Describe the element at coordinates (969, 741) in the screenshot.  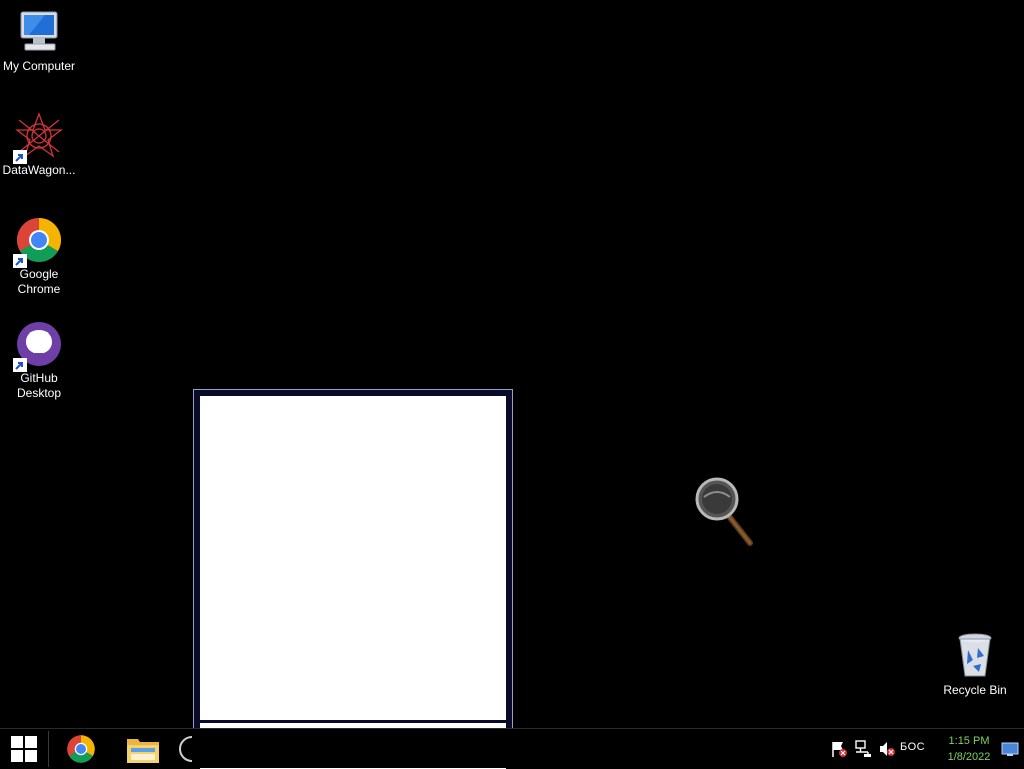
I see `clock-time: 1:15 PM` at that location.